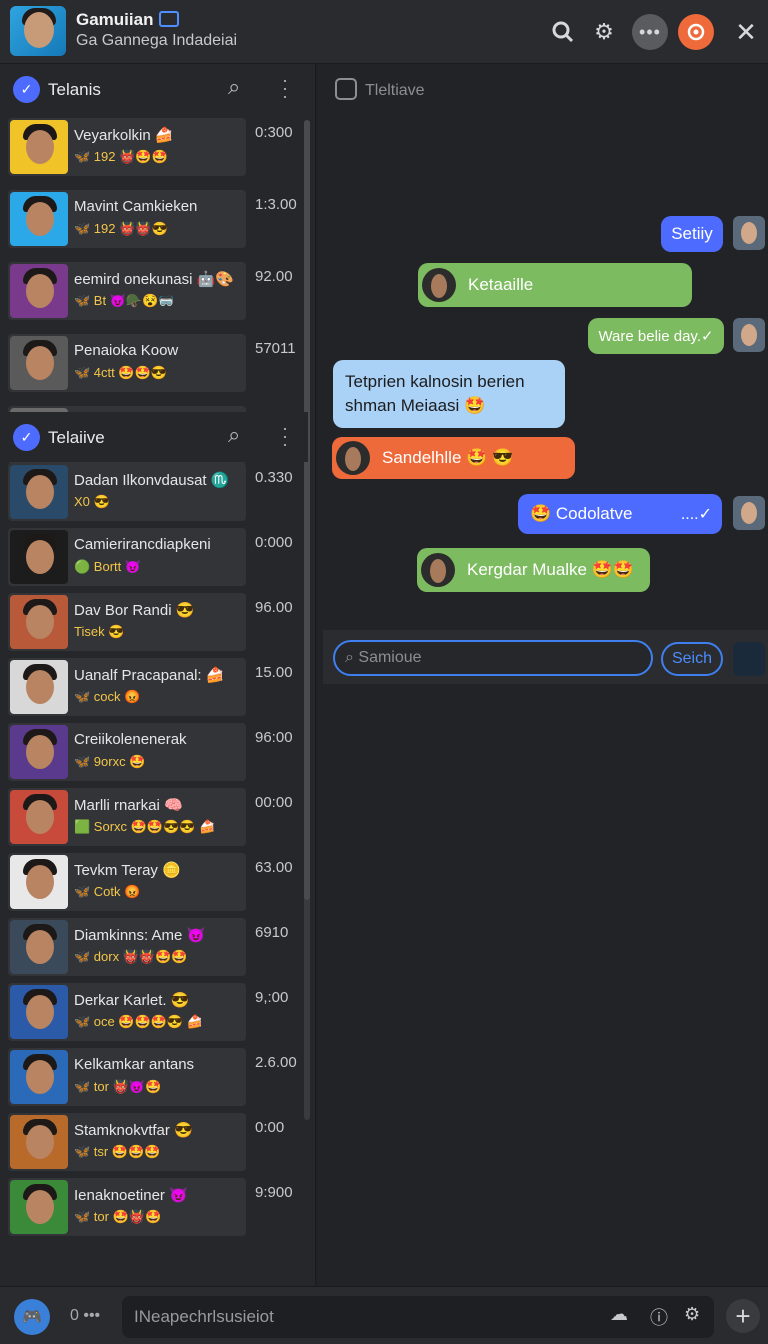 This screenshot has width=768, height=1344. What do you see at coordinates (127, 492) in the screenshot?
I see `chat-list-item: Dadan Ilkonvdausat ♏ X0 😎` at bounding box center [127, 492].